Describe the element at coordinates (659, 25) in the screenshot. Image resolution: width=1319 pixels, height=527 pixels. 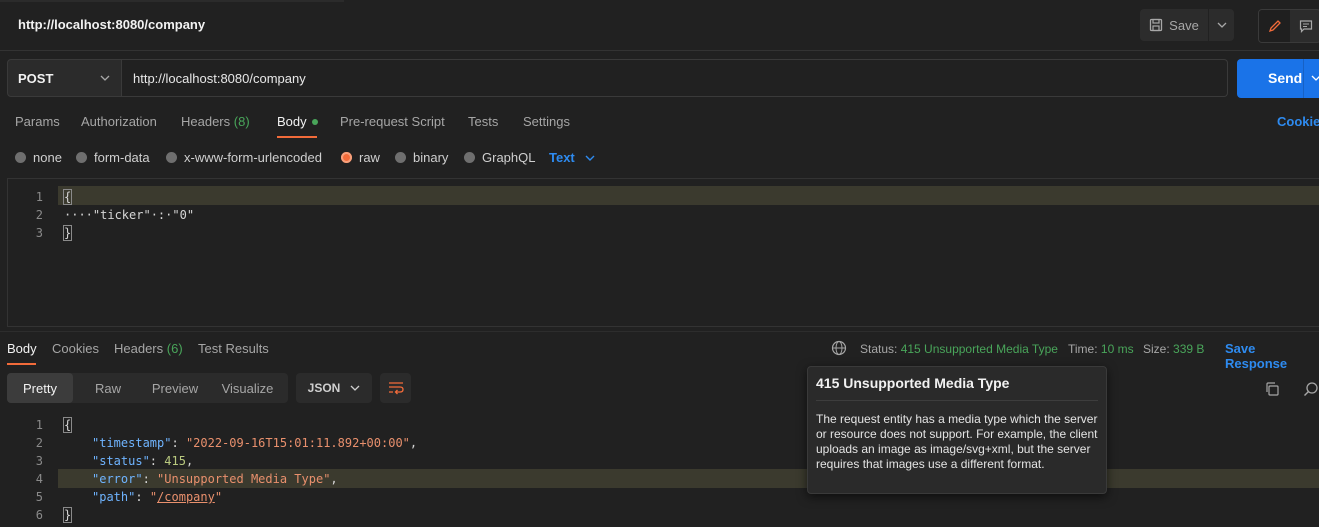
I see `request-title-bar: http://localhost:8080/company Save` at that location.